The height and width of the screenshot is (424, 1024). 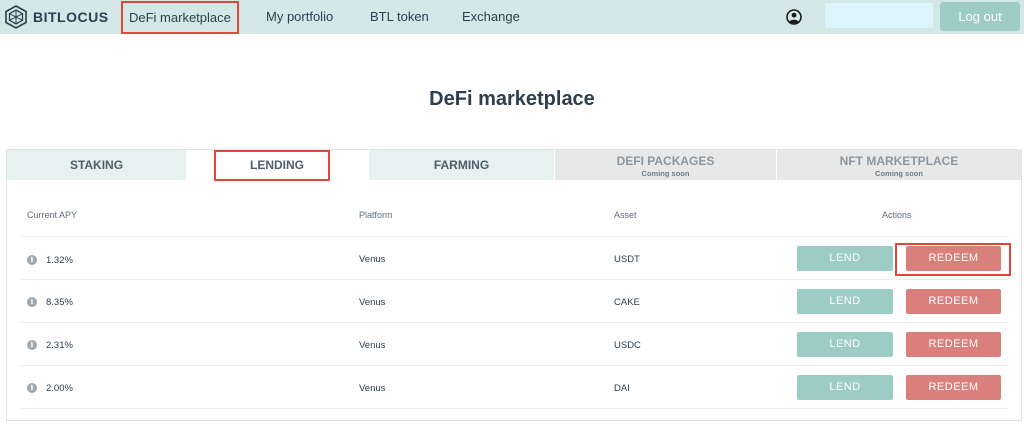 I want to click on redeem-highlight, so click(x=953, y=259).